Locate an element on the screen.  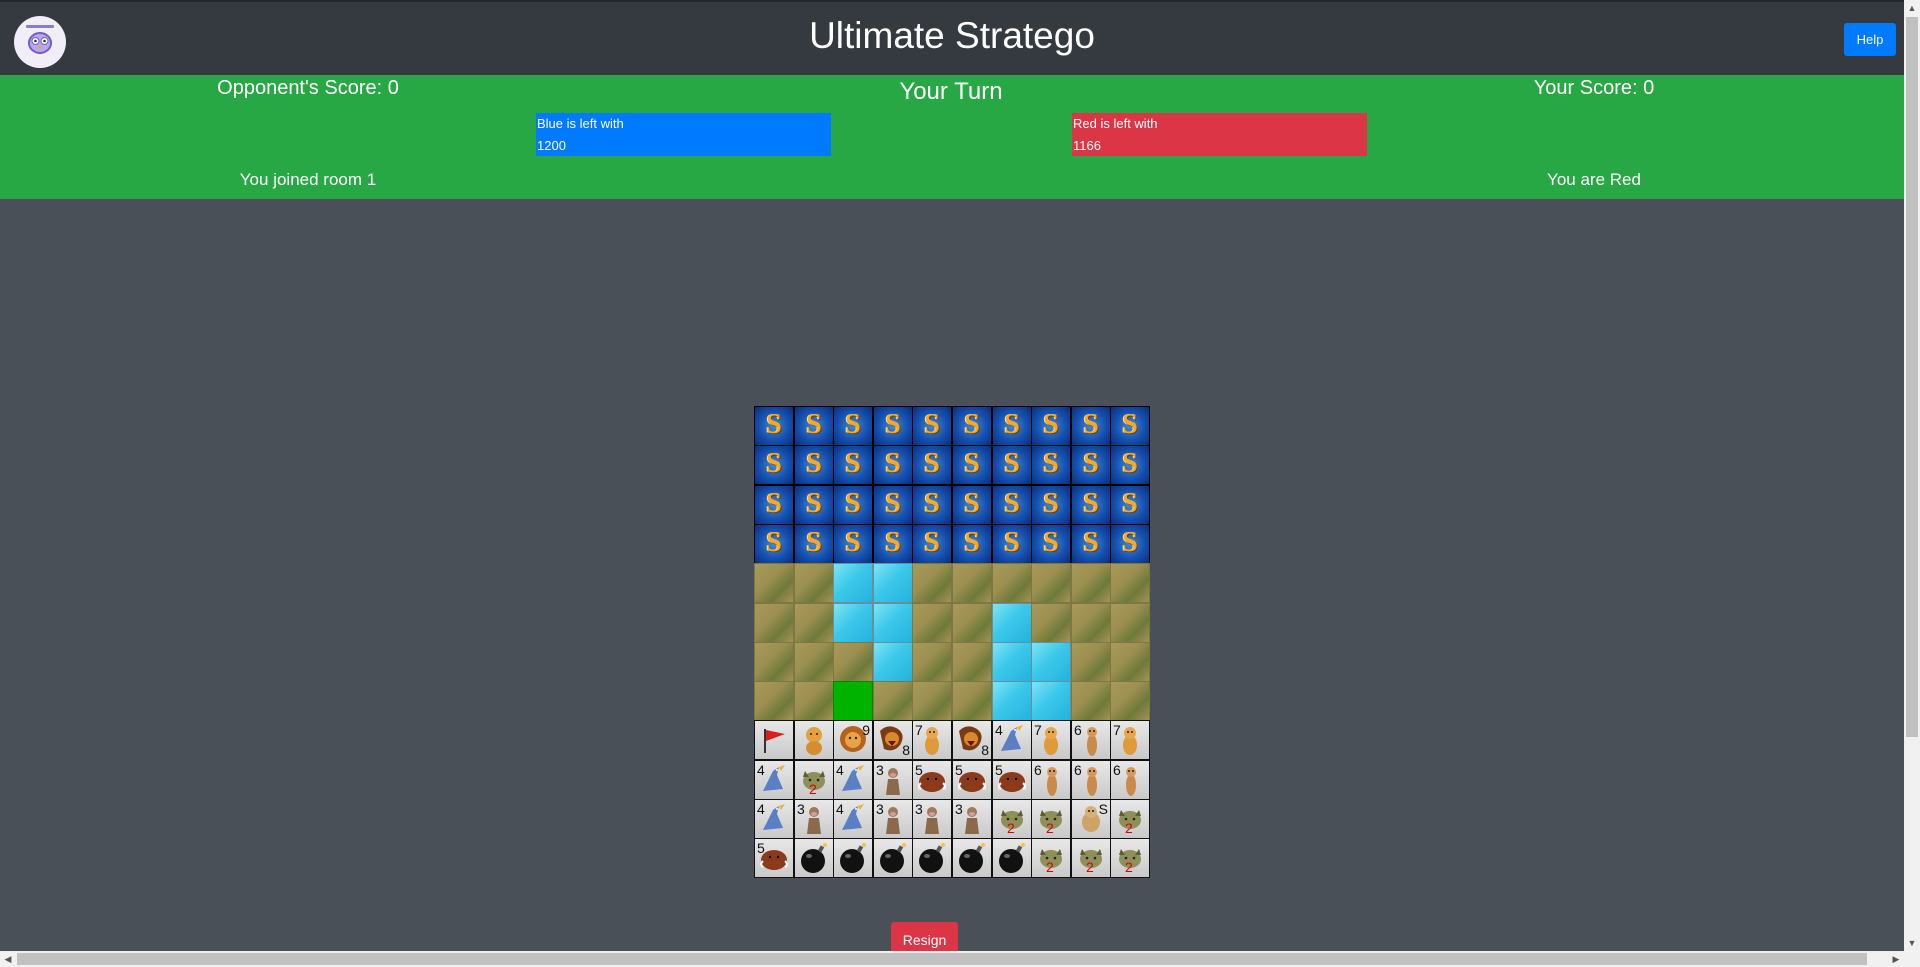
help-button: Help is located at coordinates (1870, 39).